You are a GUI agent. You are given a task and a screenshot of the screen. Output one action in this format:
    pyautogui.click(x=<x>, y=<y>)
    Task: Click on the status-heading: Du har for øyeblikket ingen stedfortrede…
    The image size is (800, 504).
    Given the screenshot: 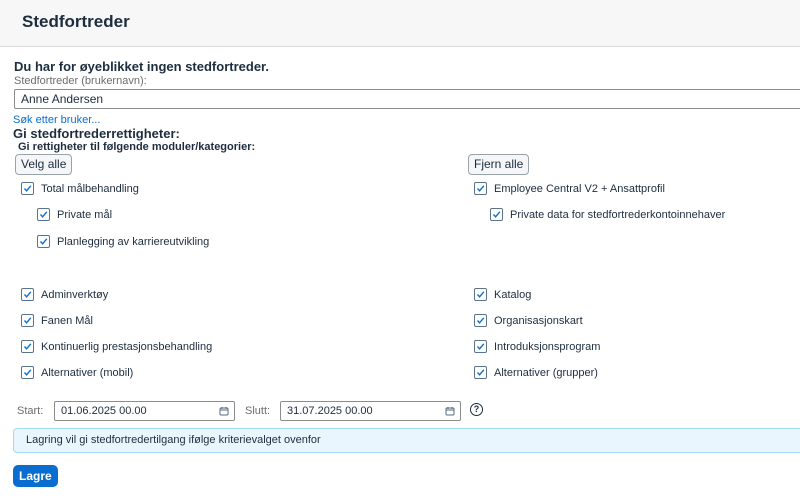 What is the action you would take?
    pyautogui.click(x=141, y=66)
    